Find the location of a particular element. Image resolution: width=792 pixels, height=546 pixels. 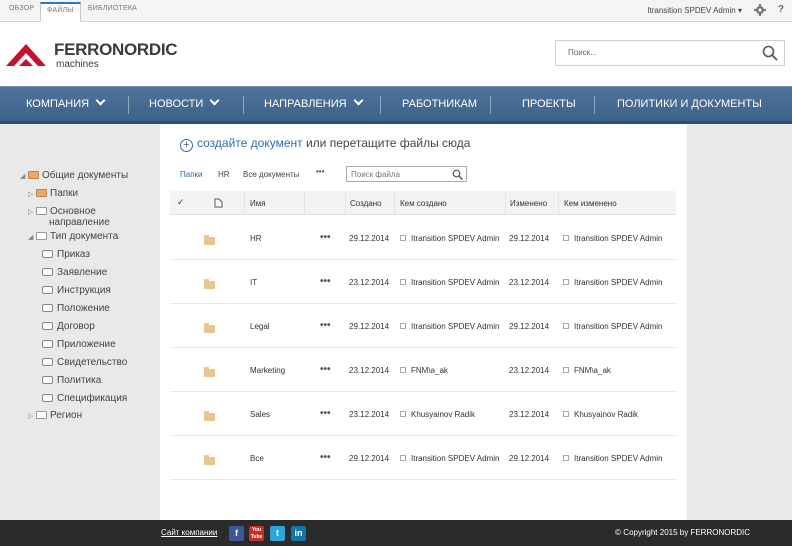

row-name: Marketing is located at coordinates (267, 370).